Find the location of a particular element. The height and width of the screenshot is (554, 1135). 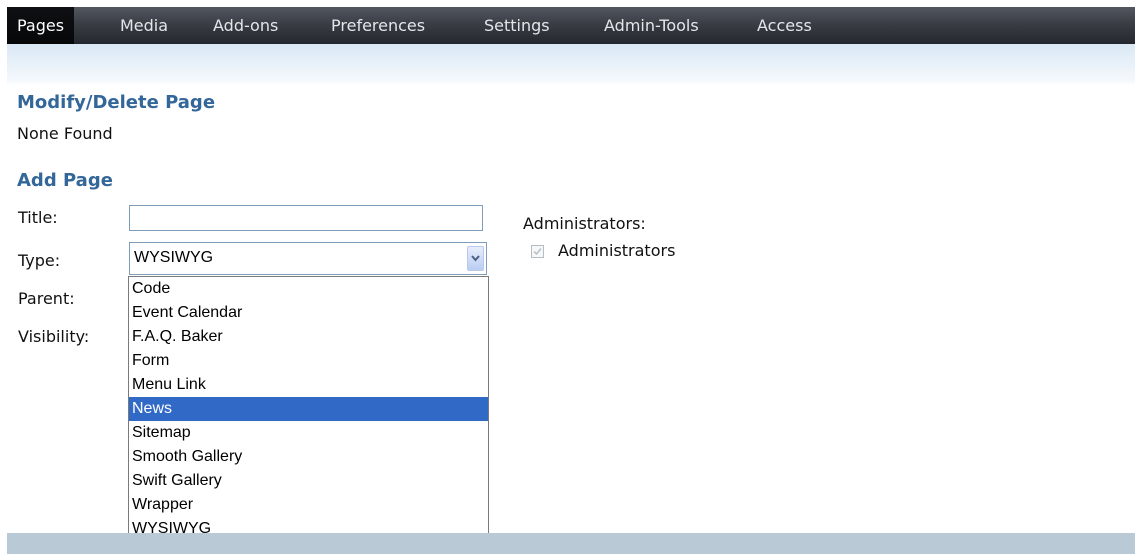

none-found-text: None Found is located at coordinates (65, 133).